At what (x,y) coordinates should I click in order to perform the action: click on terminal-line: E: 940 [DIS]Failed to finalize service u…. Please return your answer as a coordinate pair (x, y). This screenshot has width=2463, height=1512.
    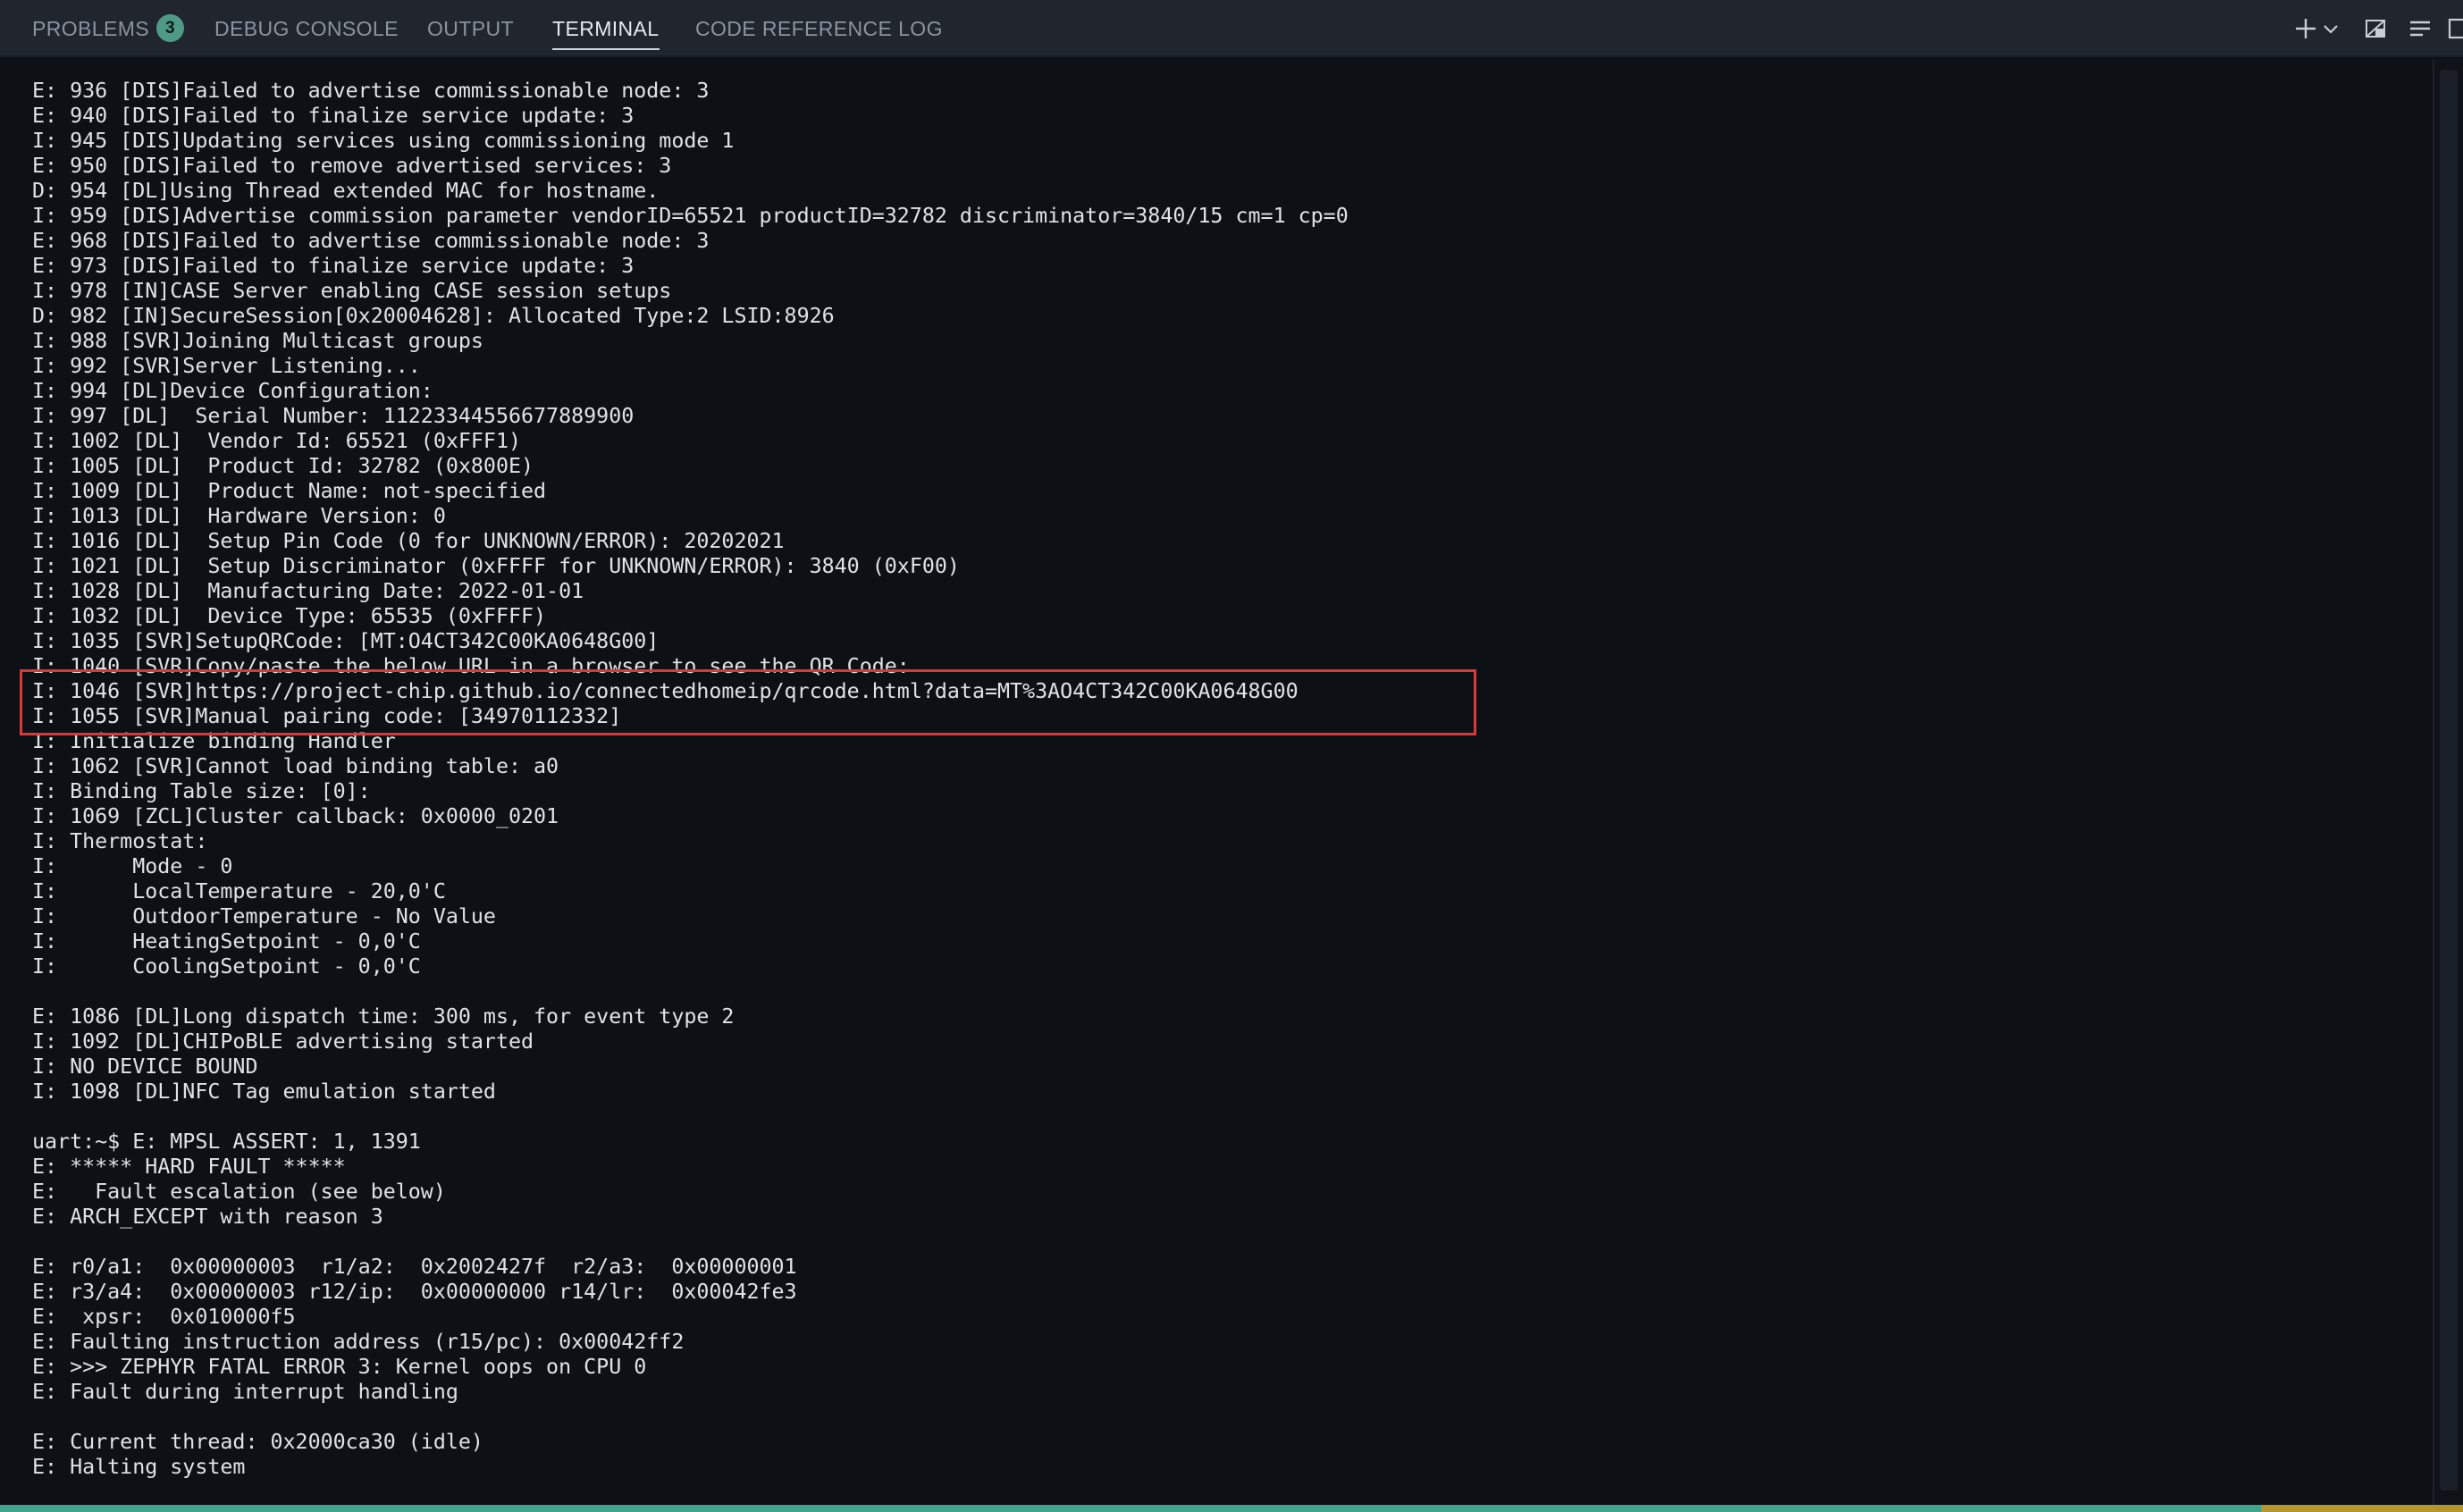
    Looking at the image, I should click on (333, 116).